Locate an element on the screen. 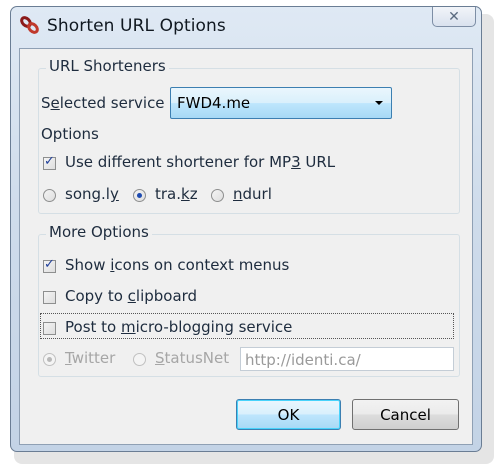 Image resolution: width=500 pixels, height=469 pixels. close-icon: ✕ is located at coordinates (454, 16).